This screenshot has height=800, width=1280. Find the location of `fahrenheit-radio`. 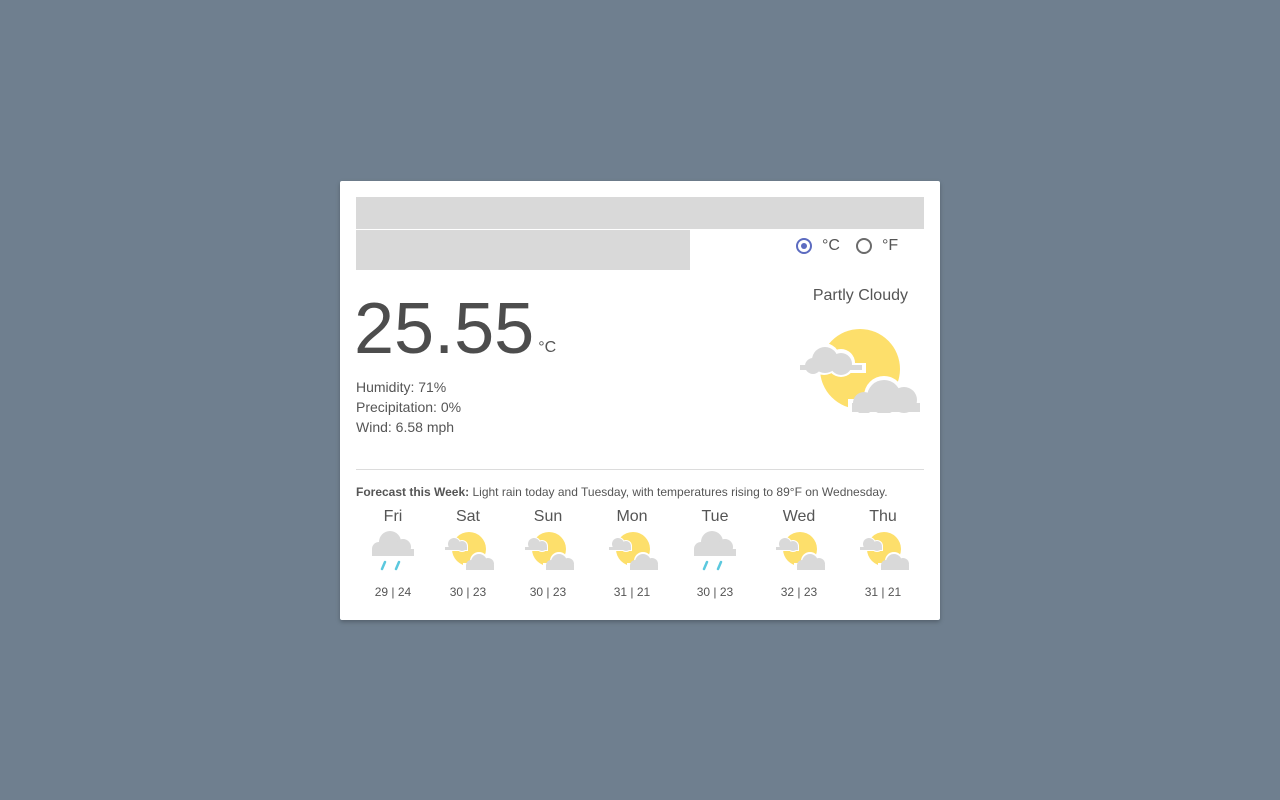

fahrenheit-radio is located at coordinates (863, 246).